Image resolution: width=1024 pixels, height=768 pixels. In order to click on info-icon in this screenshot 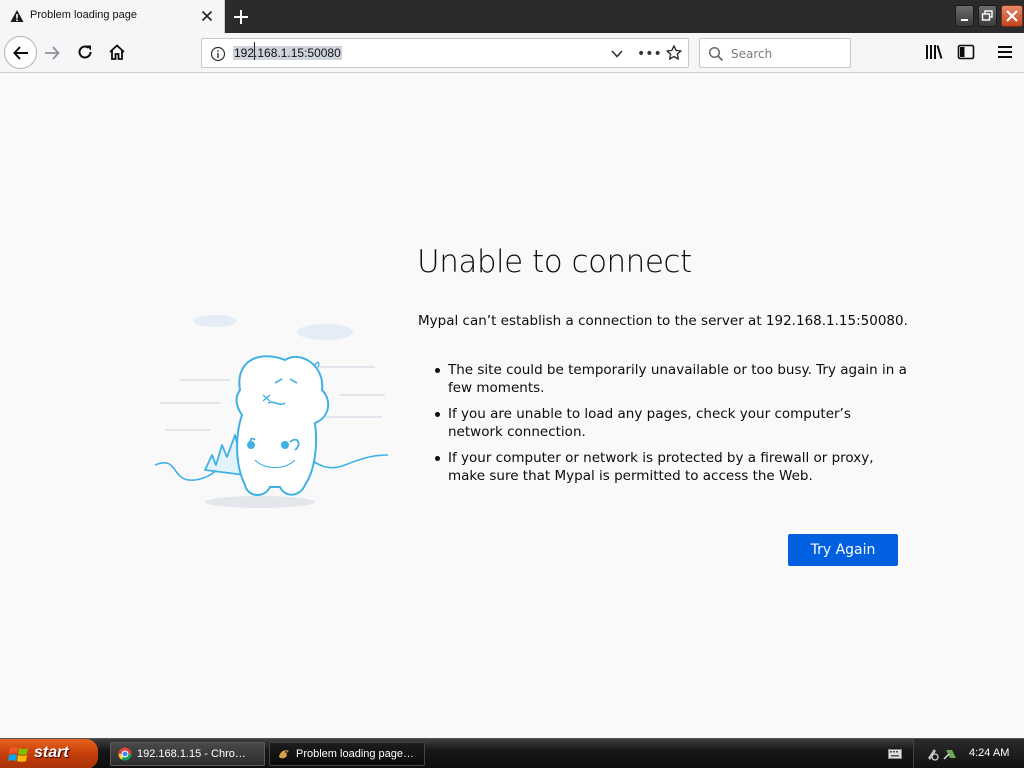, I will do `click(218, 54)`.